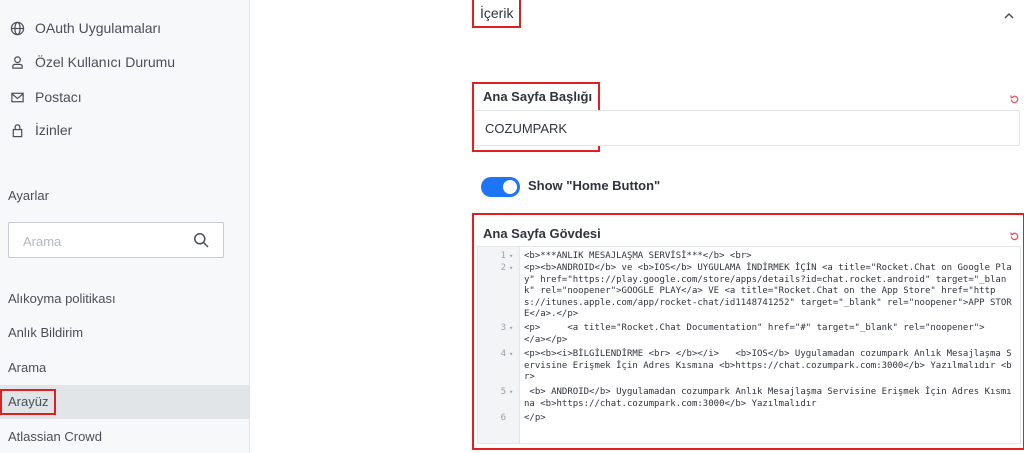 This screenshot has height=453, width=1024. Describe the element at coordinates (747, 128) in the screenshot. I see `home-title-input: COZUMPARK` at that location.